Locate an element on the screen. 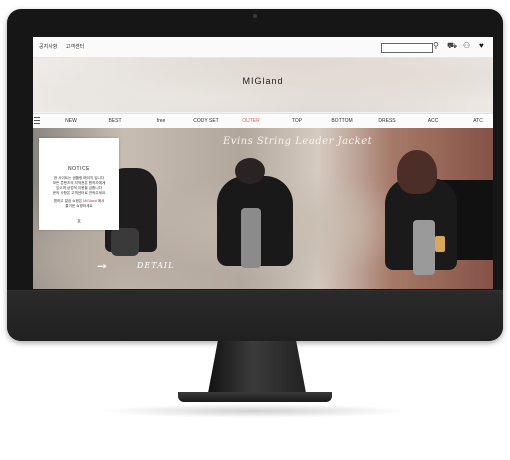 The height and width of the screenshot is (460, 510). customer-center-link: 고객센터 is located at coordinates (75, 47).